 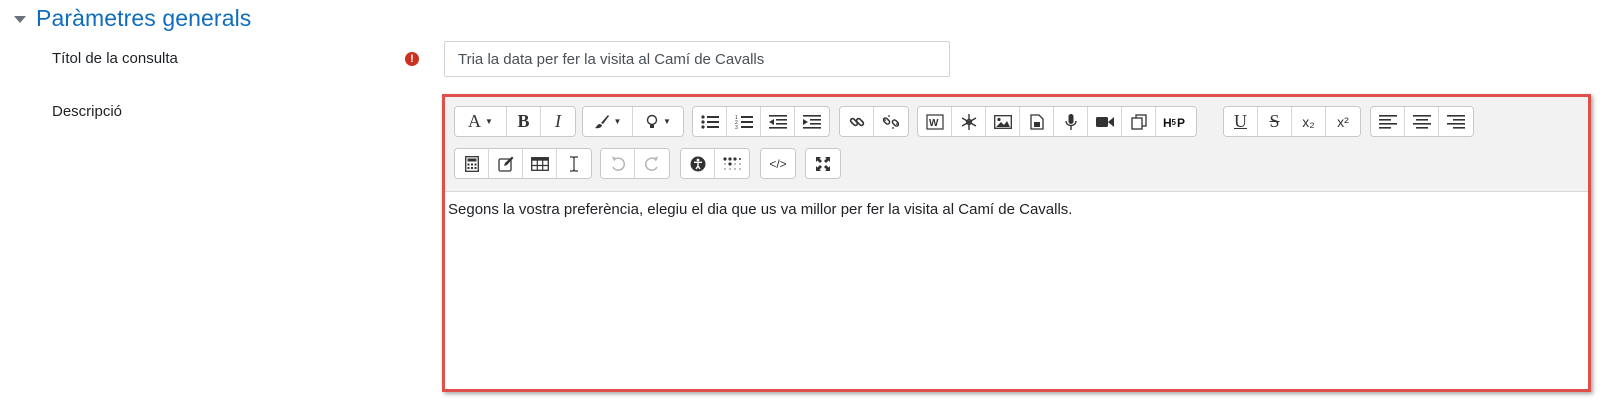 I want to click on toolbar-group-history, so click(x=635, y=163).